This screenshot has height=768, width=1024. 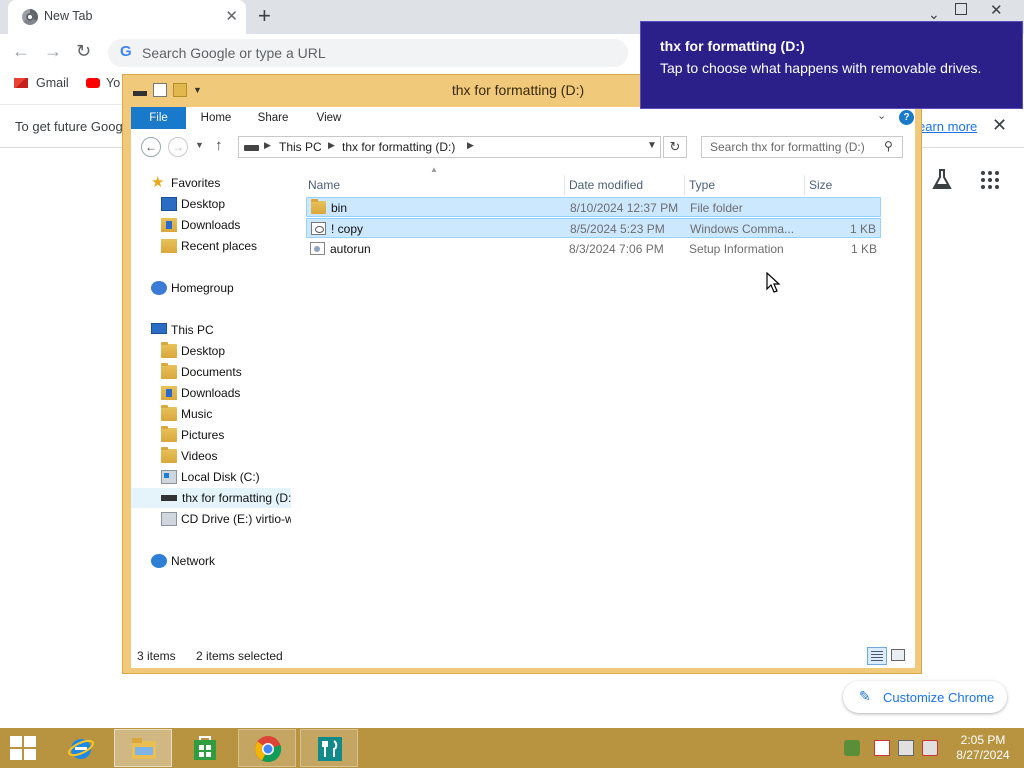 What do you see at coordinates (273, 118) in the screenshot?
I see `tab-share: Share` at bounding box center [273, 118].